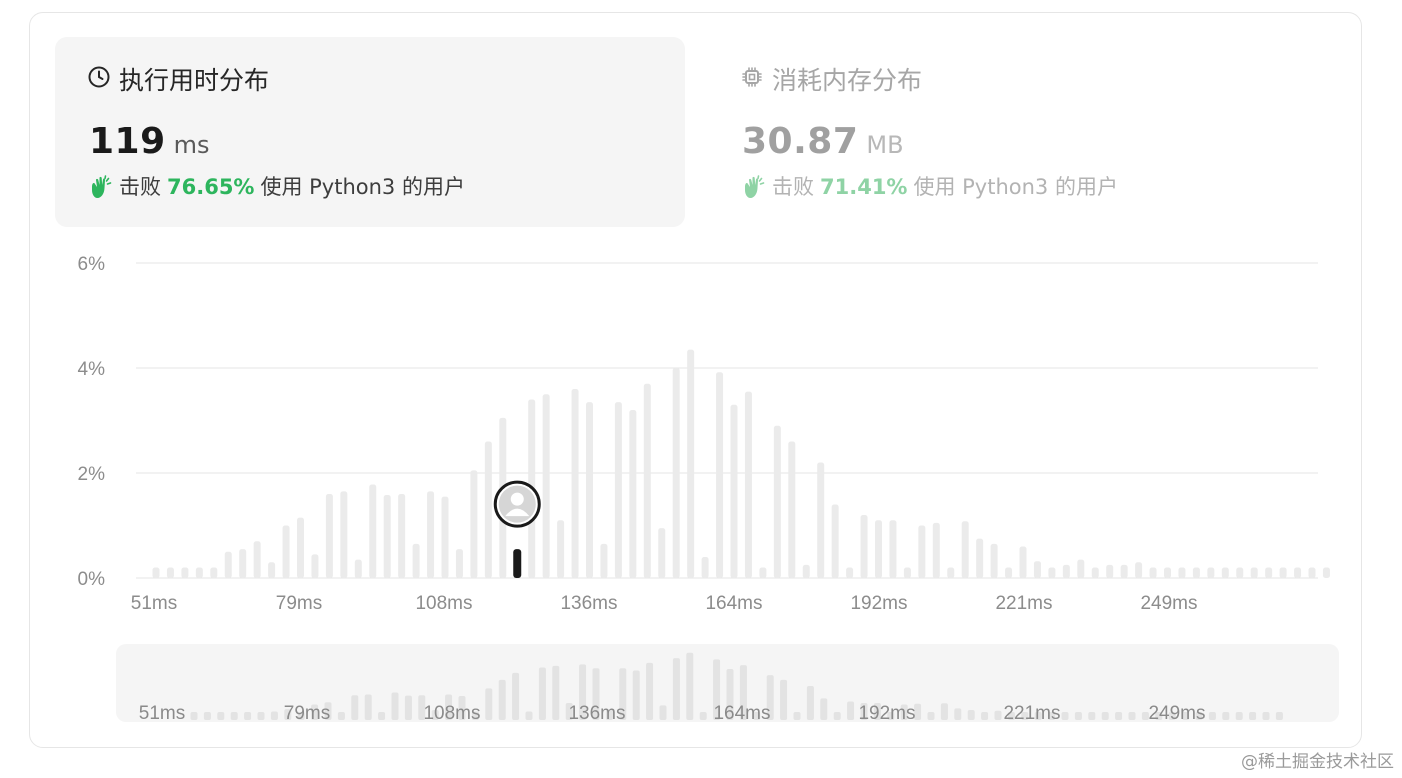 Image resolution: width=1402 pixels, height=778 pixels. What do you see at coordinates (443, 603) in the screenshot?
I see `x-tick-label: 108ms` at bounding box center [443, 603].